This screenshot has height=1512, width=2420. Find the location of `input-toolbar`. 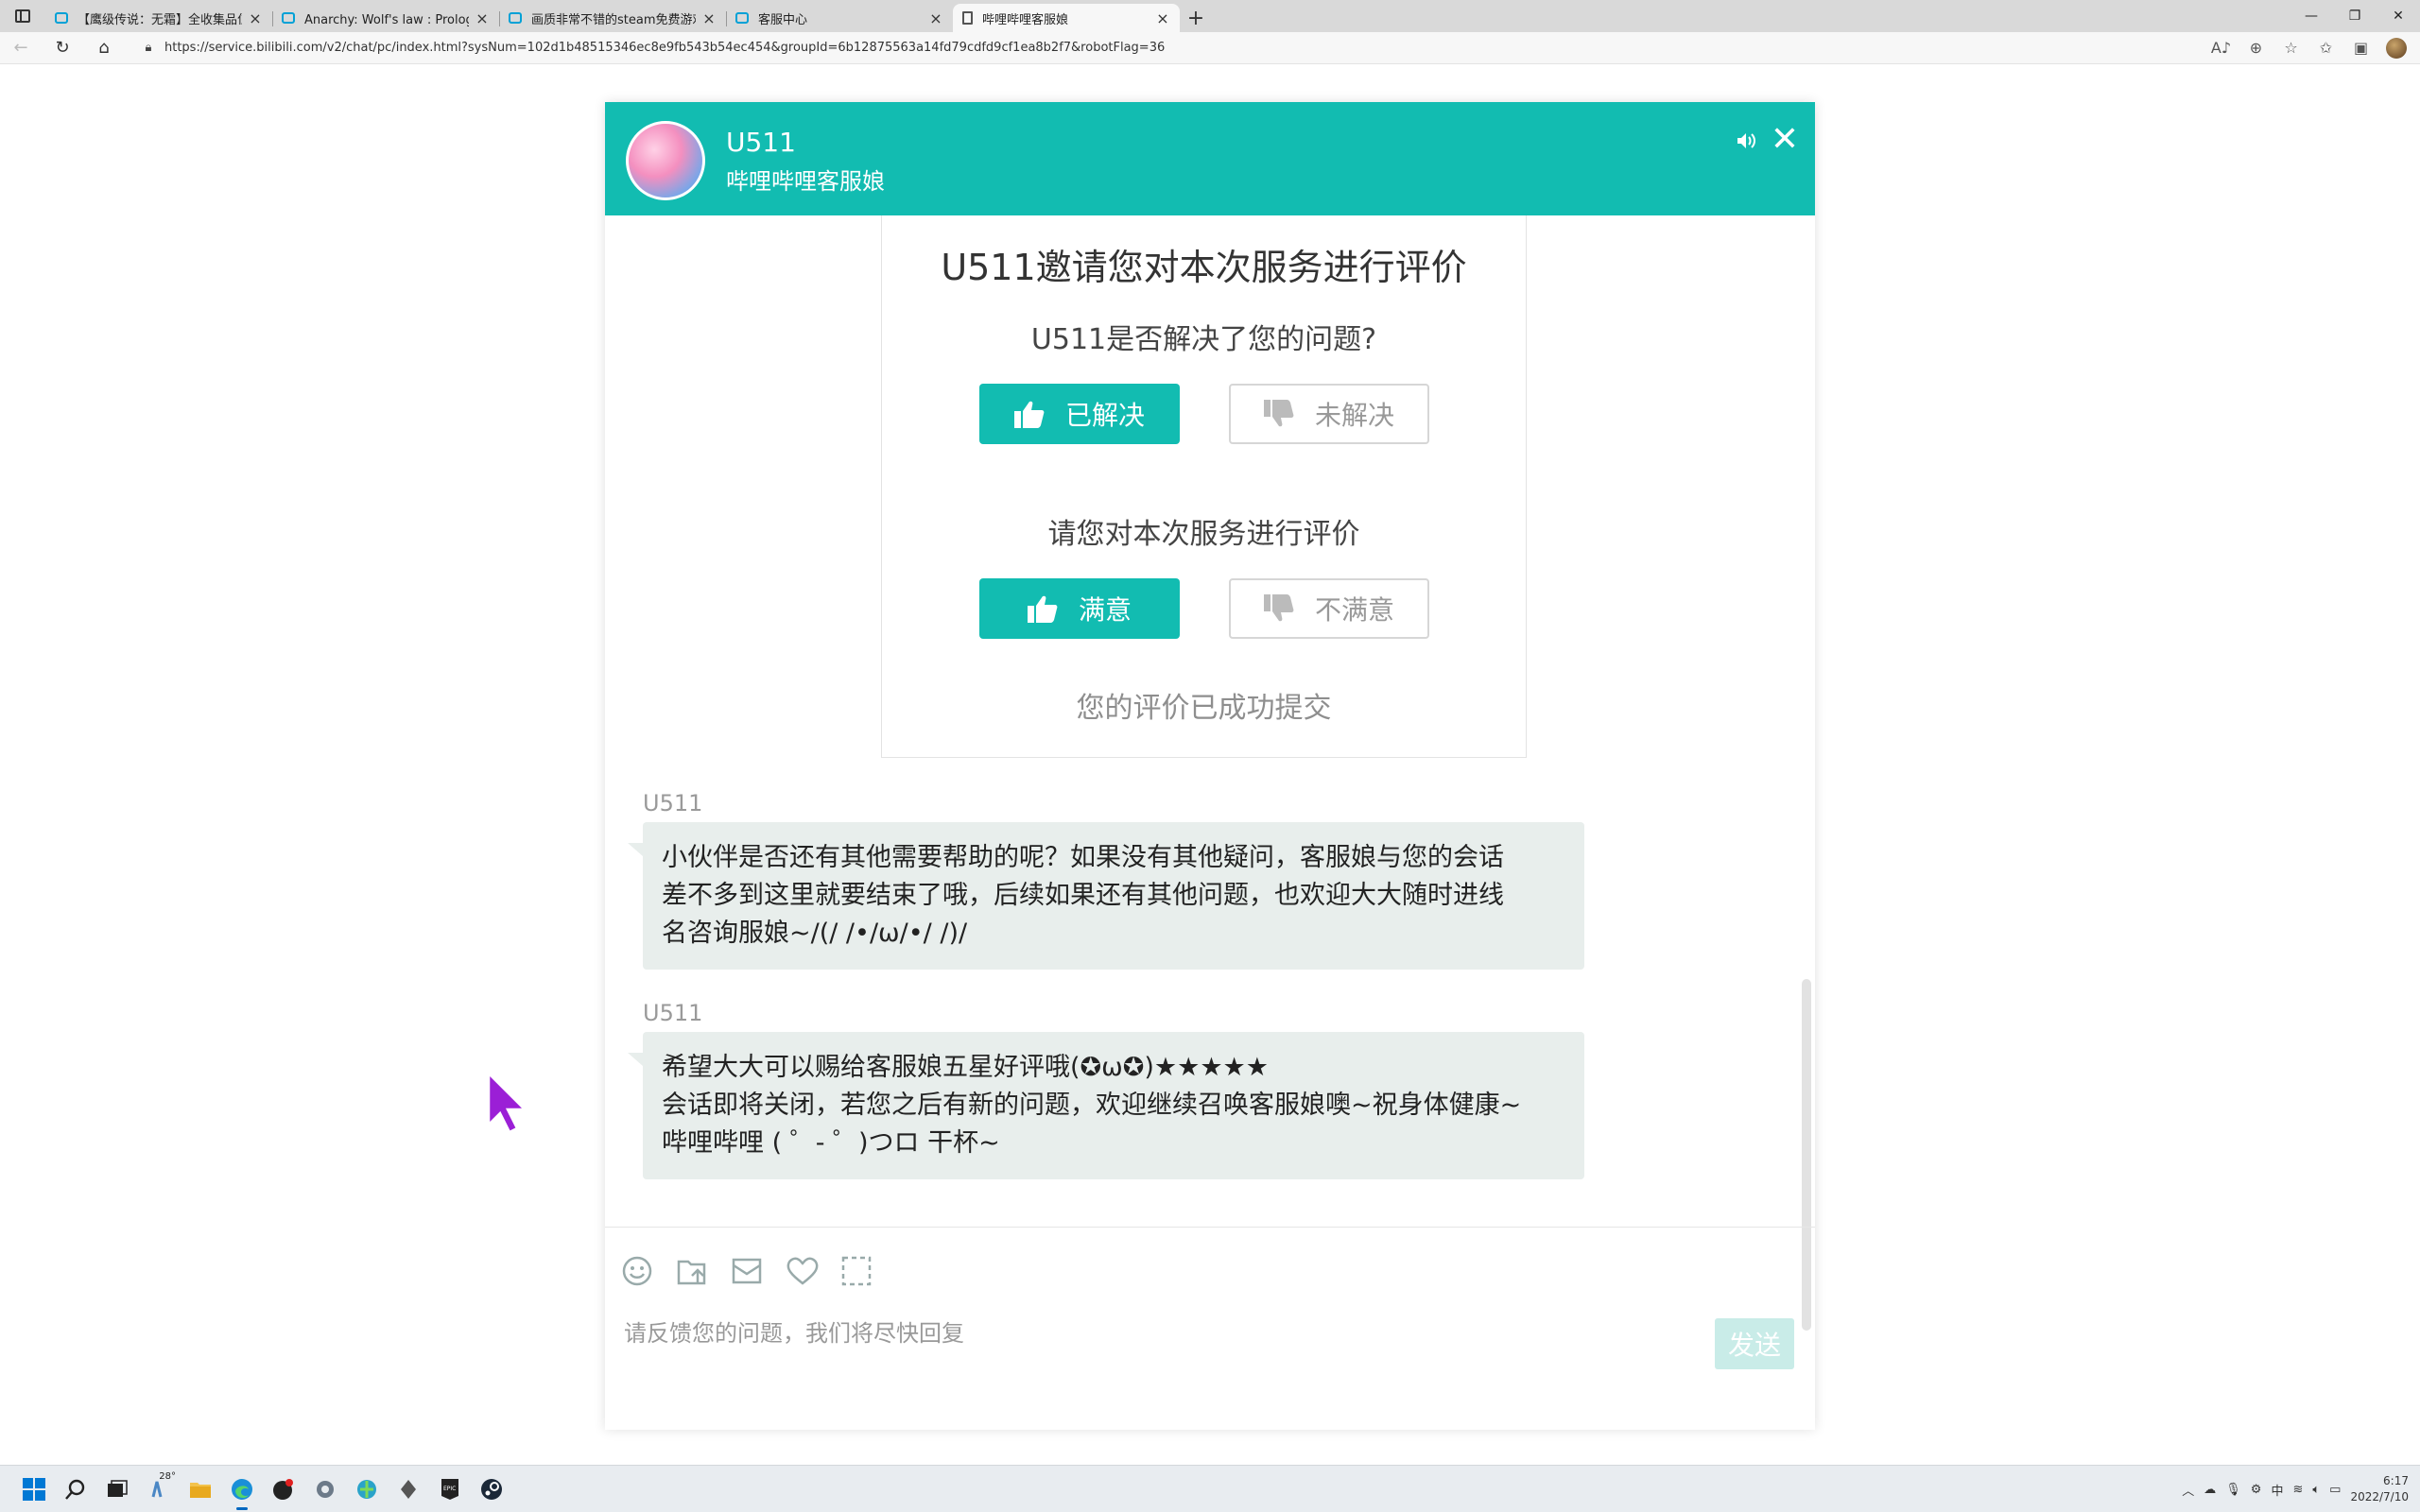

input-toolbar is located at coordinates (759, 1271).